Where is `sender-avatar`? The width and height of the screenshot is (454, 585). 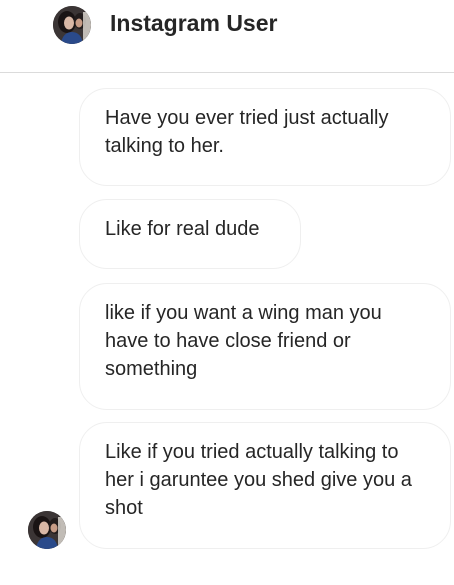
sender-avatar is located at coordinates (47, 530).